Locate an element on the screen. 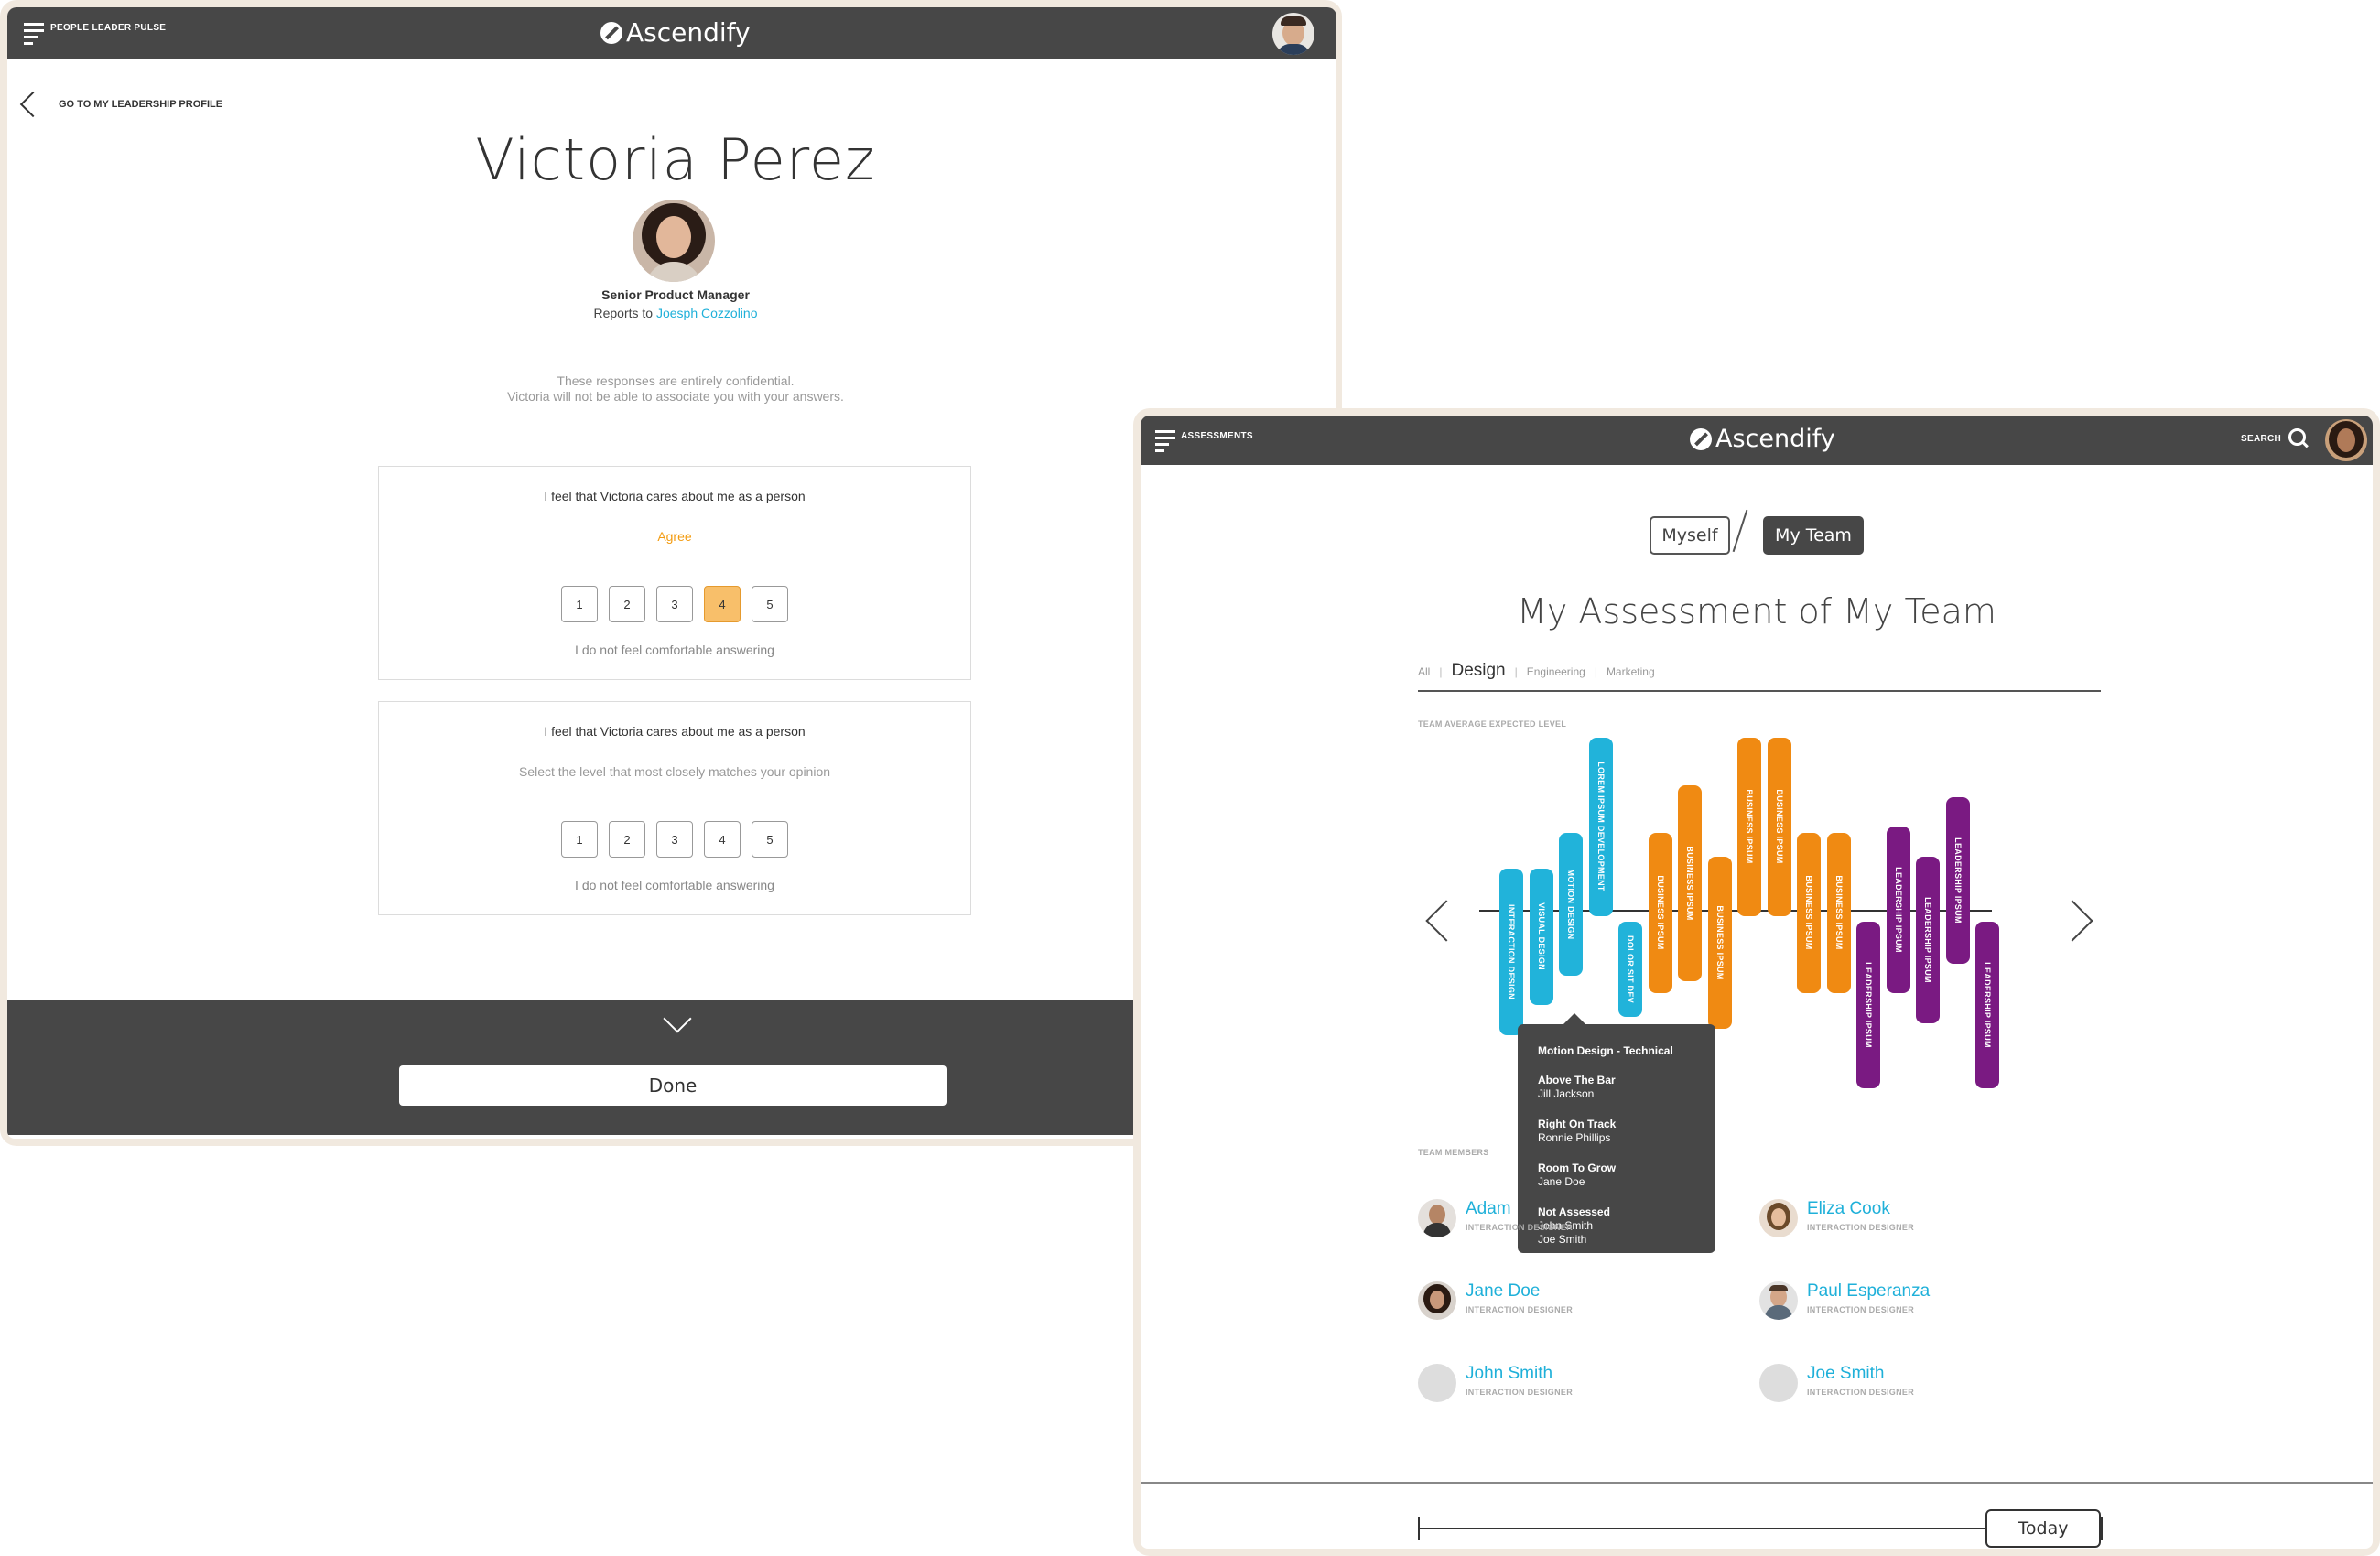  person-photo is located at coordinates (674, 241).